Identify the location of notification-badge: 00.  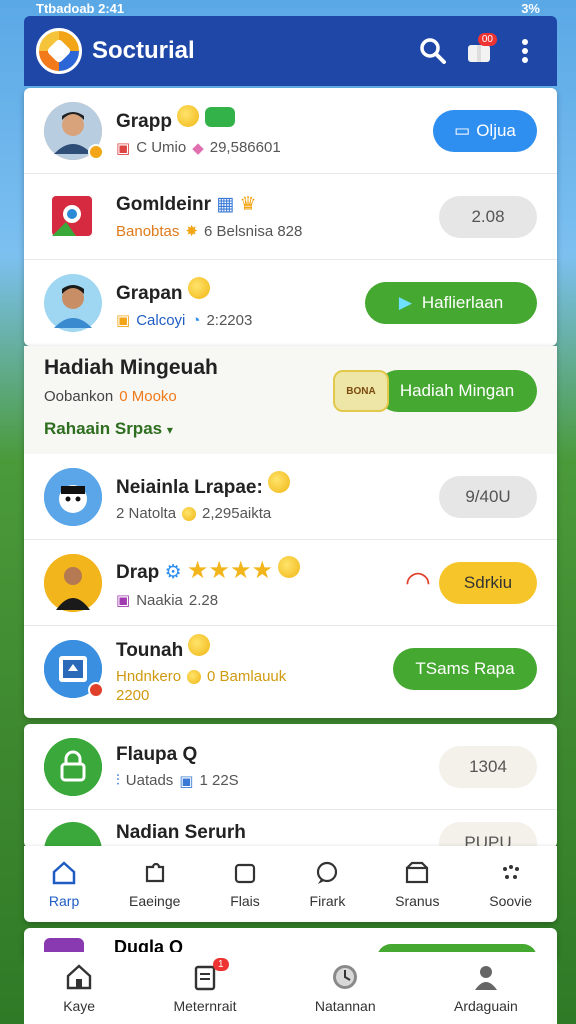
(487, 39).